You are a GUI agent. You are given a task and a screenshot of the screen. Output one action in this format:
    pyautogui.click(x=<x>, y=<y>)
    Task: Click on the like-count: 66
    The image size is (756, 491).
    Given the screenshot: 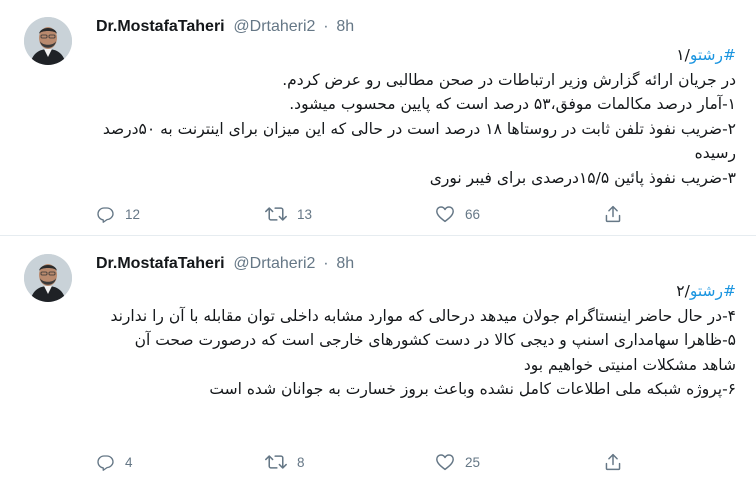 What is the action you would take?
    pyautogui.click(x=473, y=214)
    